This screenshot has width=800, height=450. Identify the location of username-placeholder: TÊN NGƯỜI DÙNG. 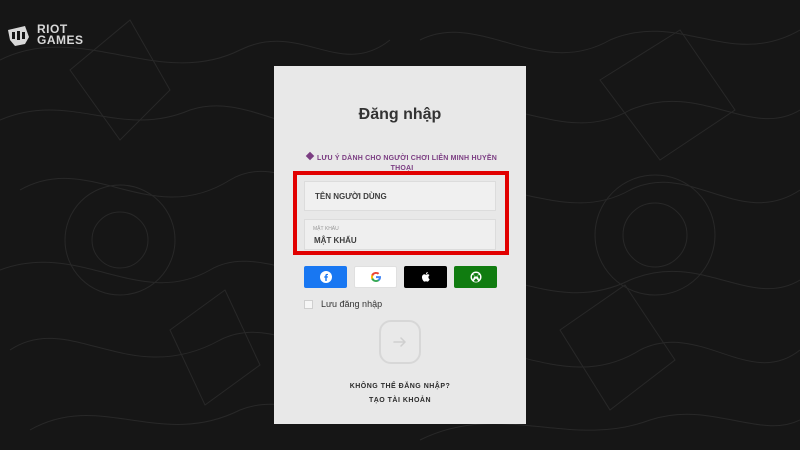
(351, 196).